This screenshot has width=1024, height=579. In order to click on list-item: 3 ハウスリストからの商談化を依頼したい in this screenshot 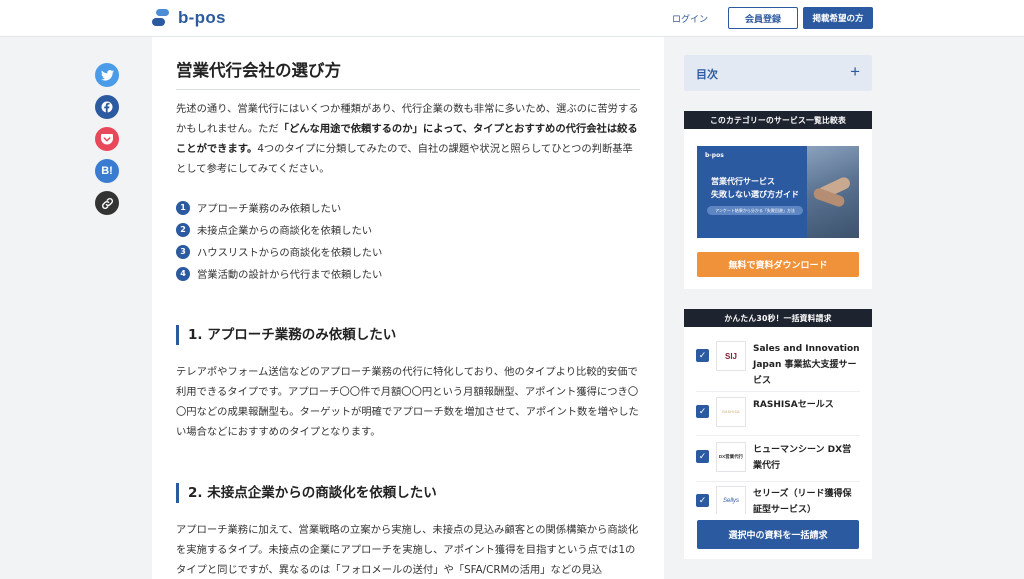, I will do `click(279, 251)`.